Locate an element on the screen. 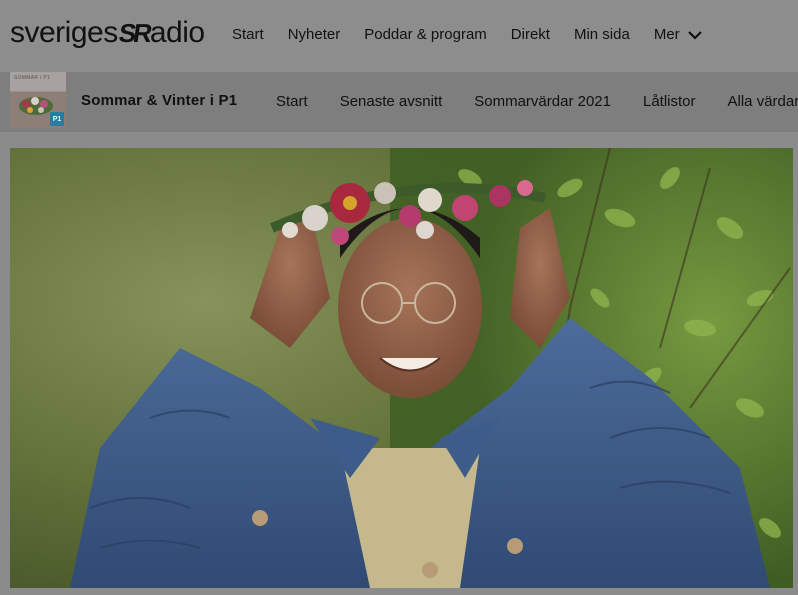 This screenshot has height=595, width=798. logo-text-right: adio is located at coordinates (177, 32).